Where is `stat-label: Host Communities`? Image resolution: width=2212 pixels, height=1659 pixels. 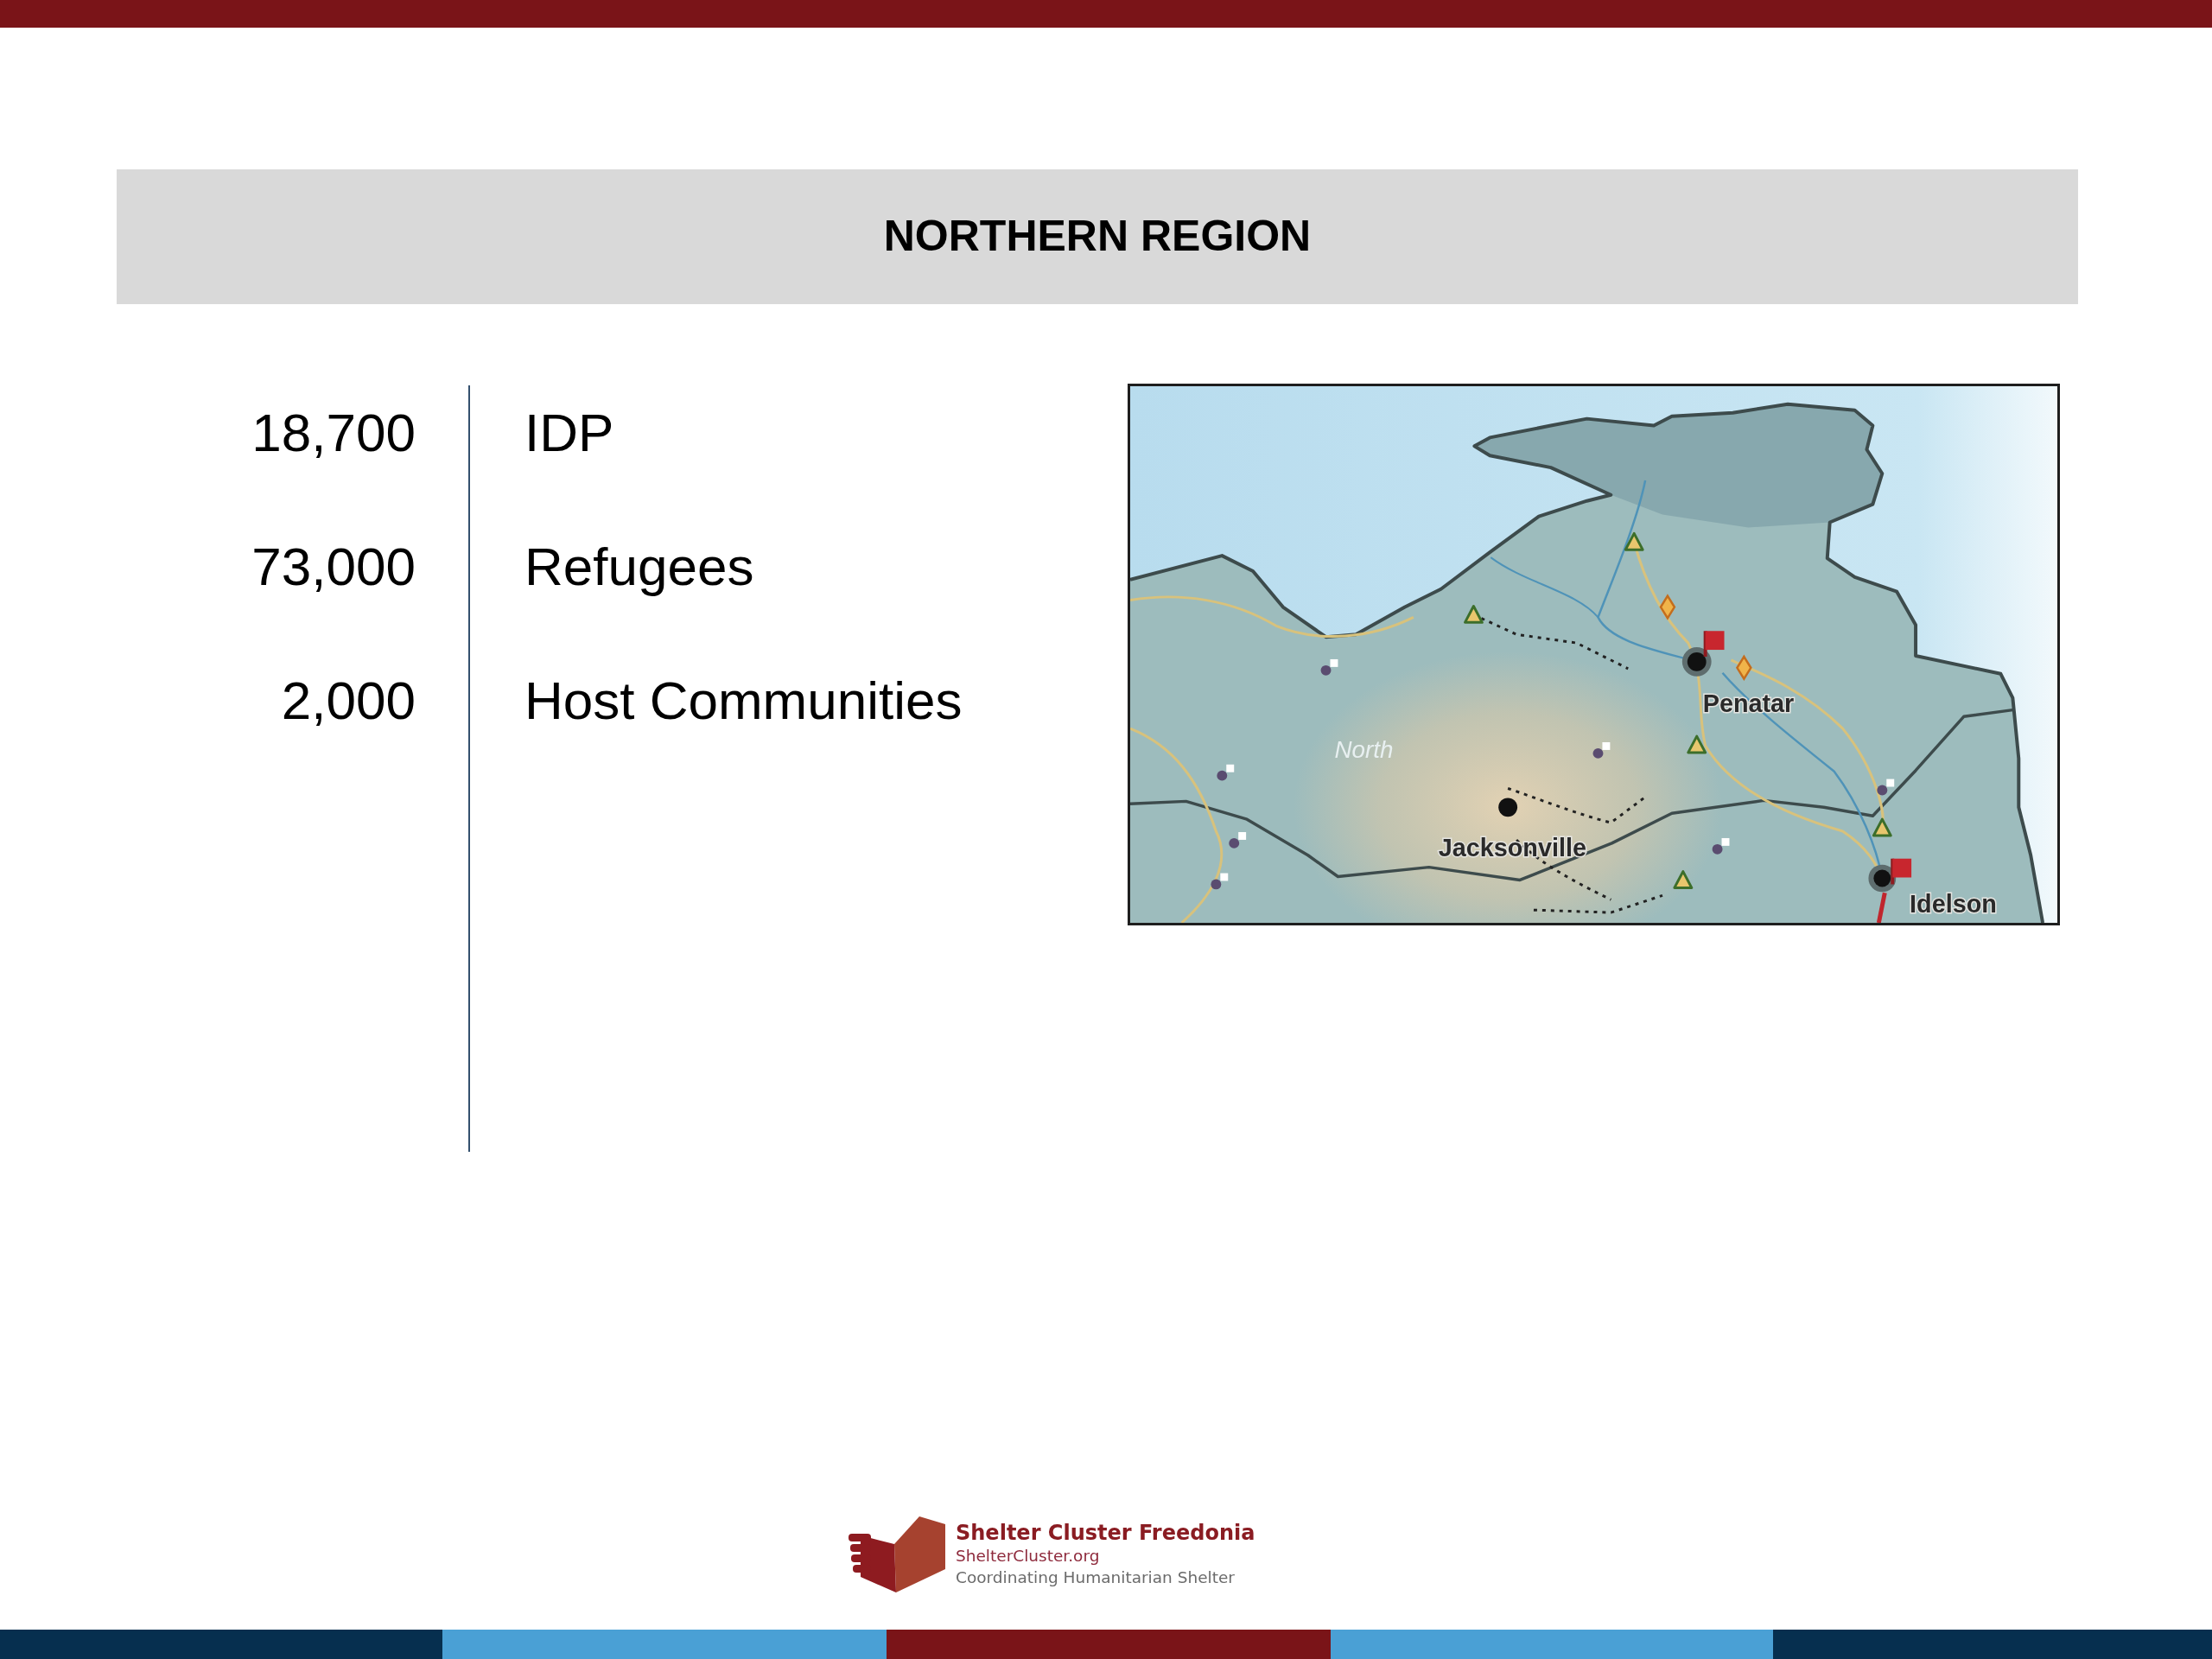 stat-label: Host Communities is located at coordinates (743, 701).